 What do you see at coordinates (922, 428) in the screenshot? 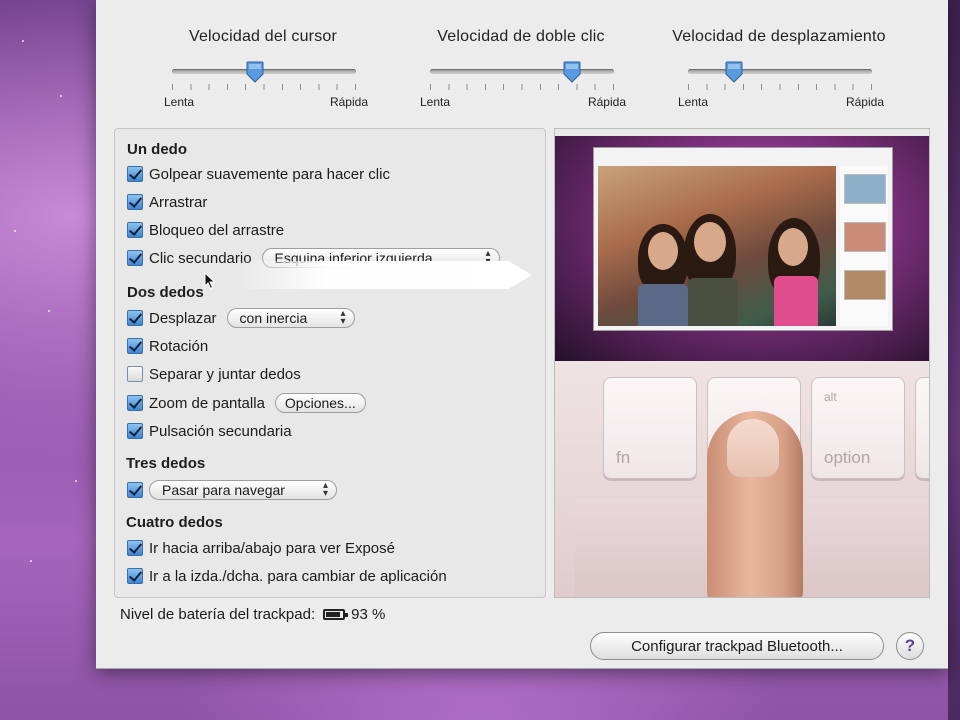
I see `key-partial` at bounding box center [922, 428].